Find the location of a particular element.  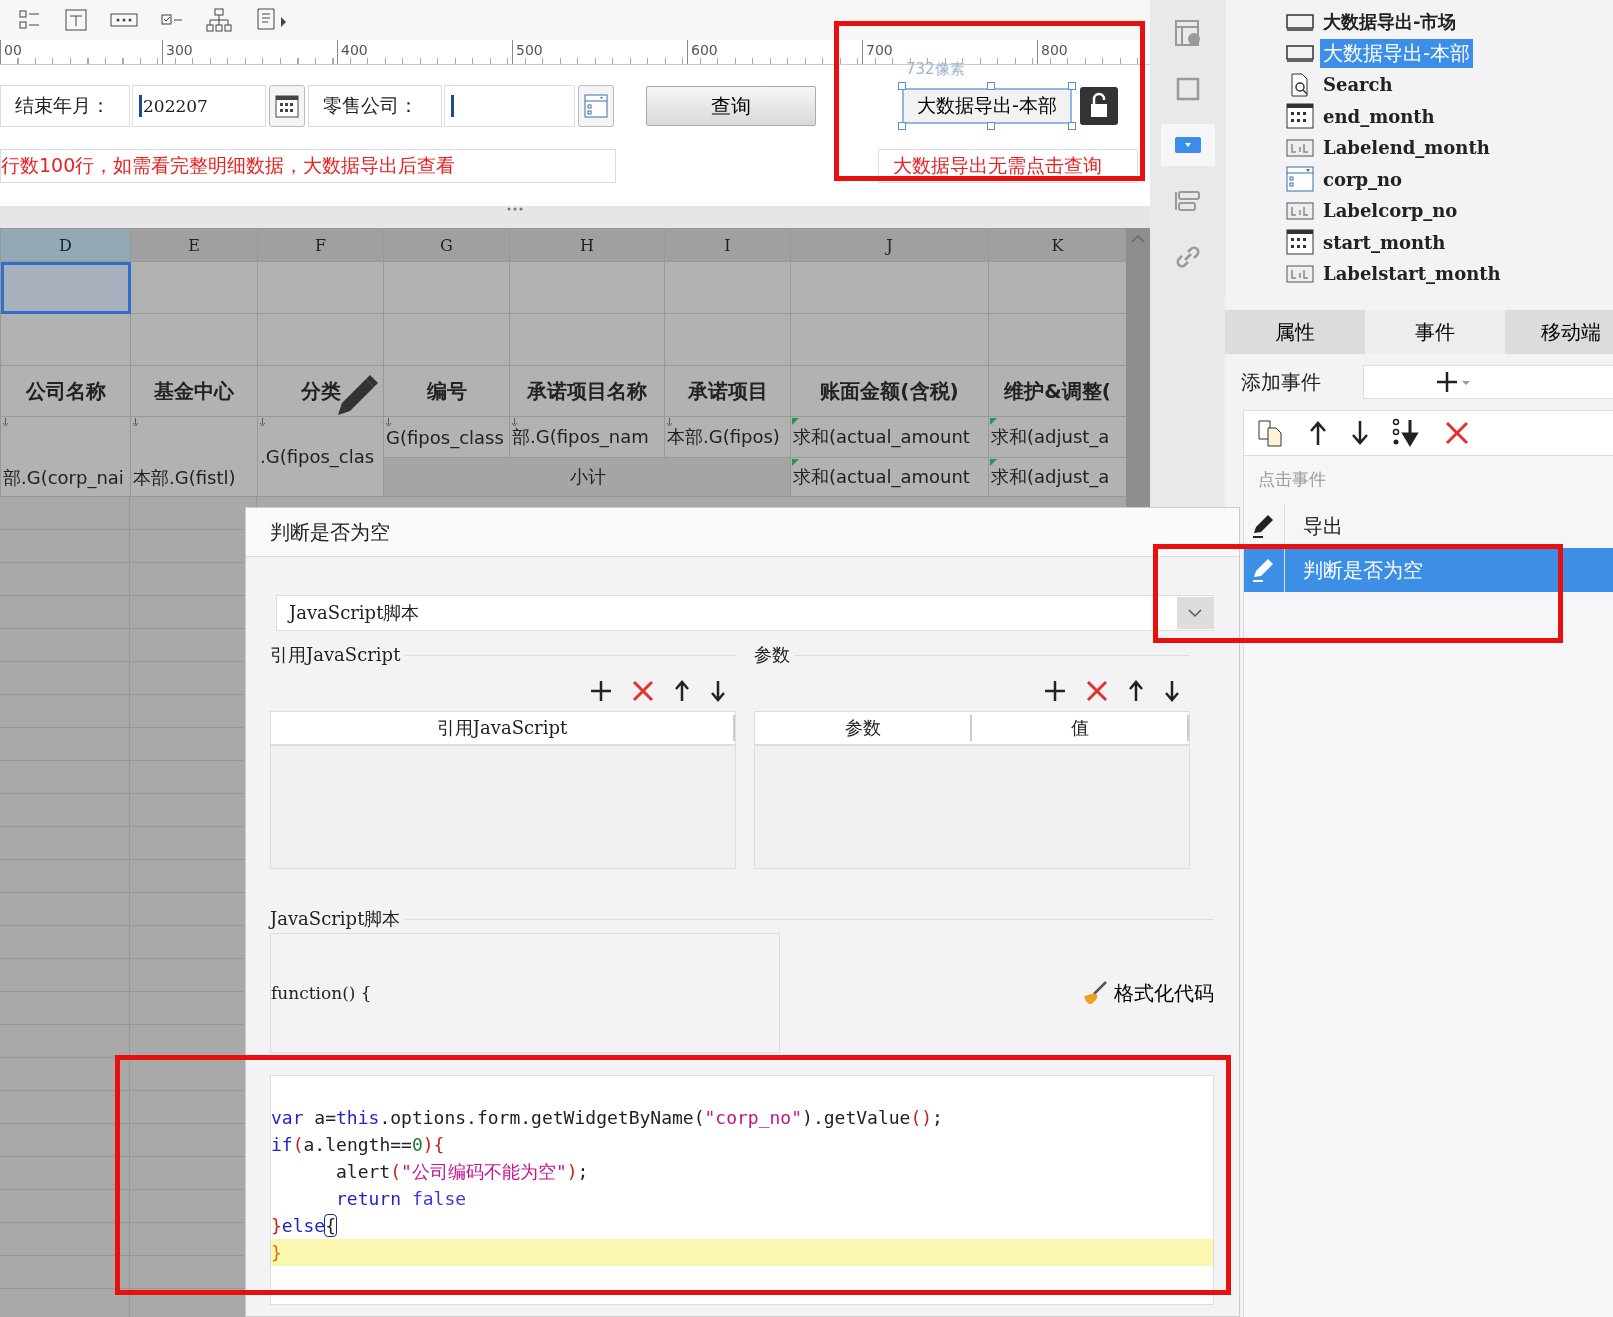

tree-item: start_month is located at coordinates (1384, 242).